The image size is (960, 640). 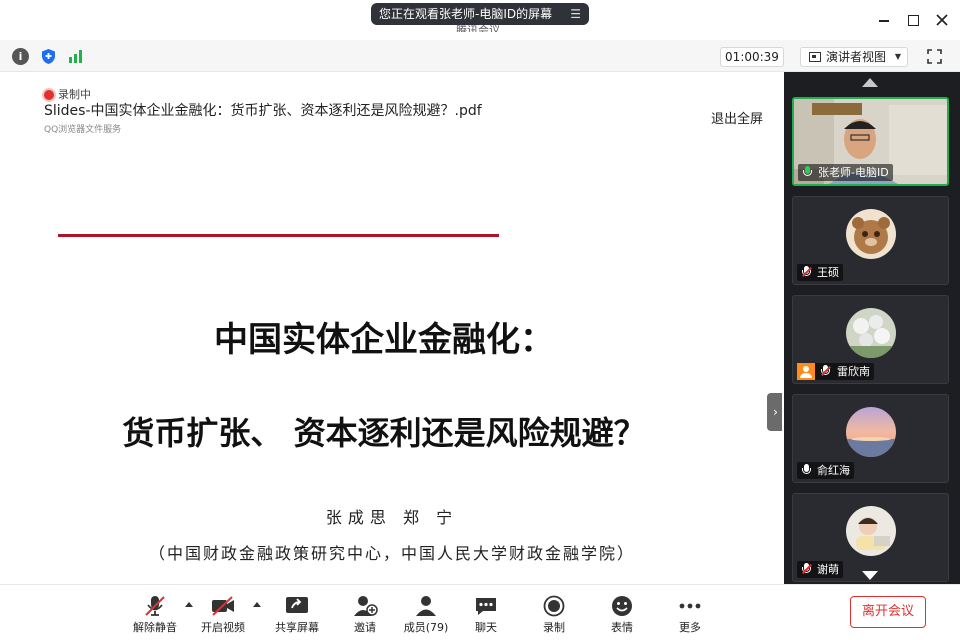 I want to click on host-user-icon, so click(x=806, y=371).